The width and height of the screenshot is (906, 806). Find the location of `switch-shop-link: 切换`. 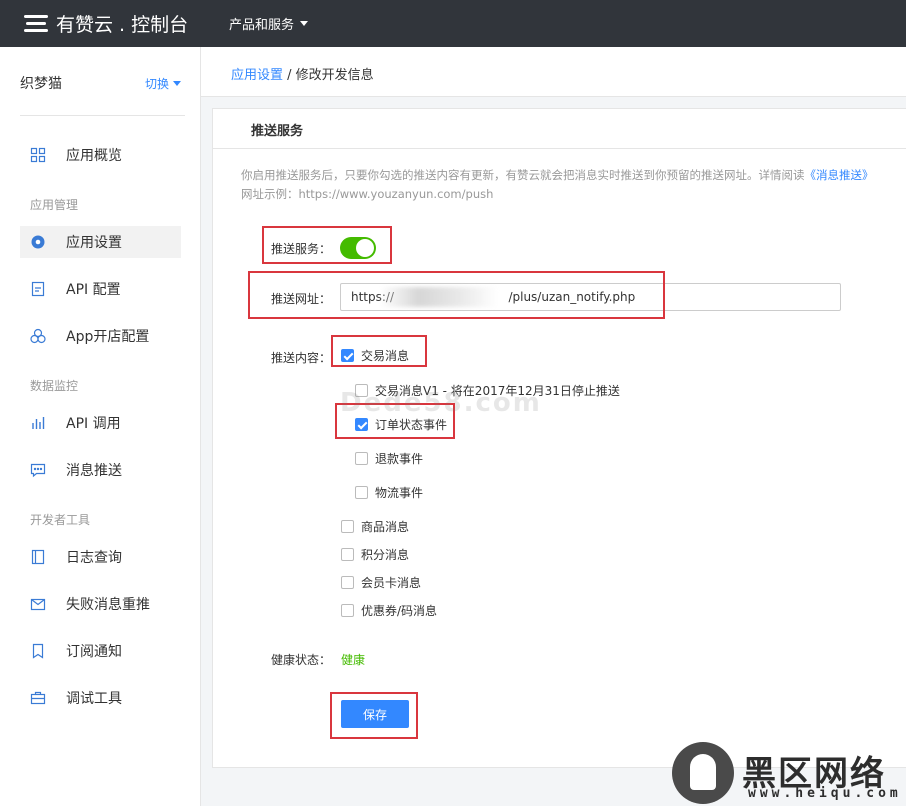

switch-shop-link: 切换 is located at coordinates (163, 83).